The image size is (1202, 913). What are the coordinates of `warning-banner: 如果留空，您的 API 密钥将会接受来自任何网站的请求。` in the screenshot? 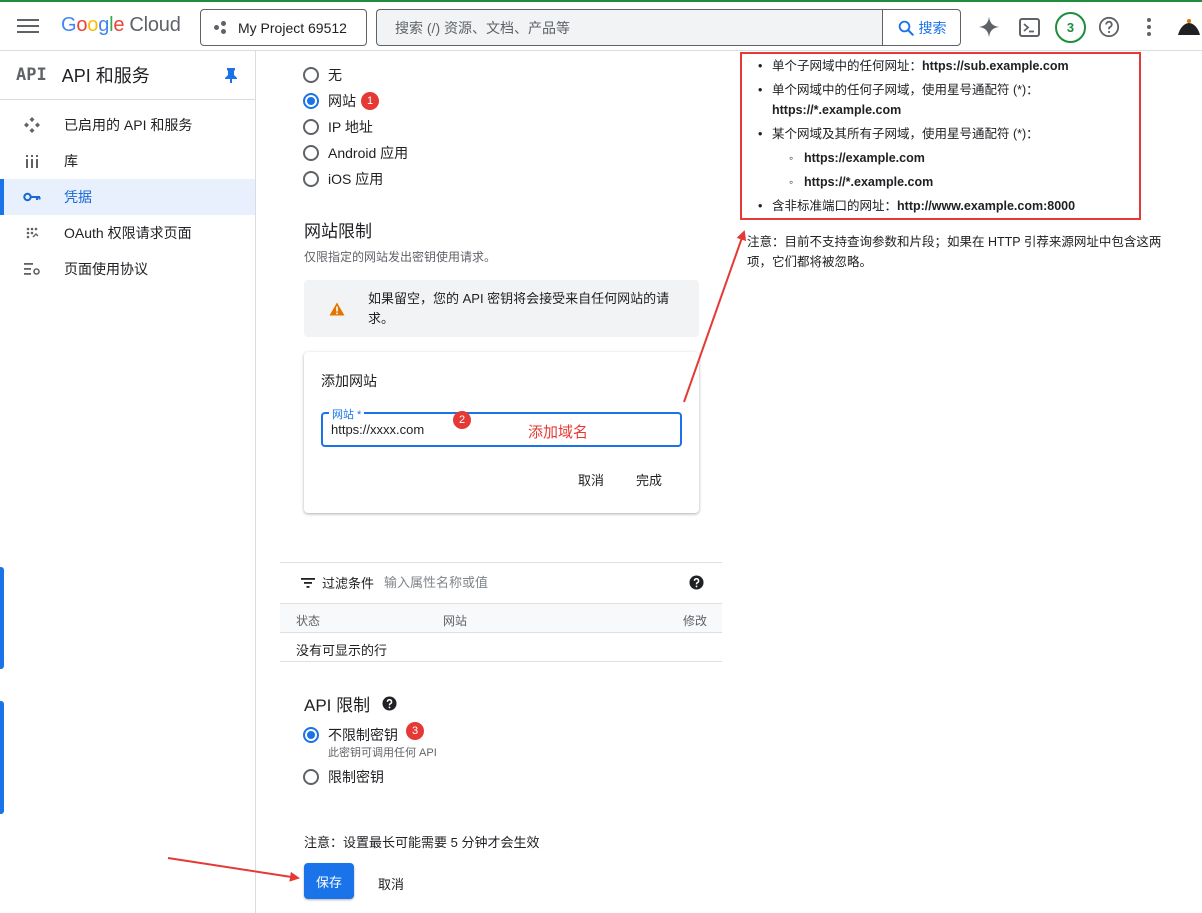 It's located at (501, 308).